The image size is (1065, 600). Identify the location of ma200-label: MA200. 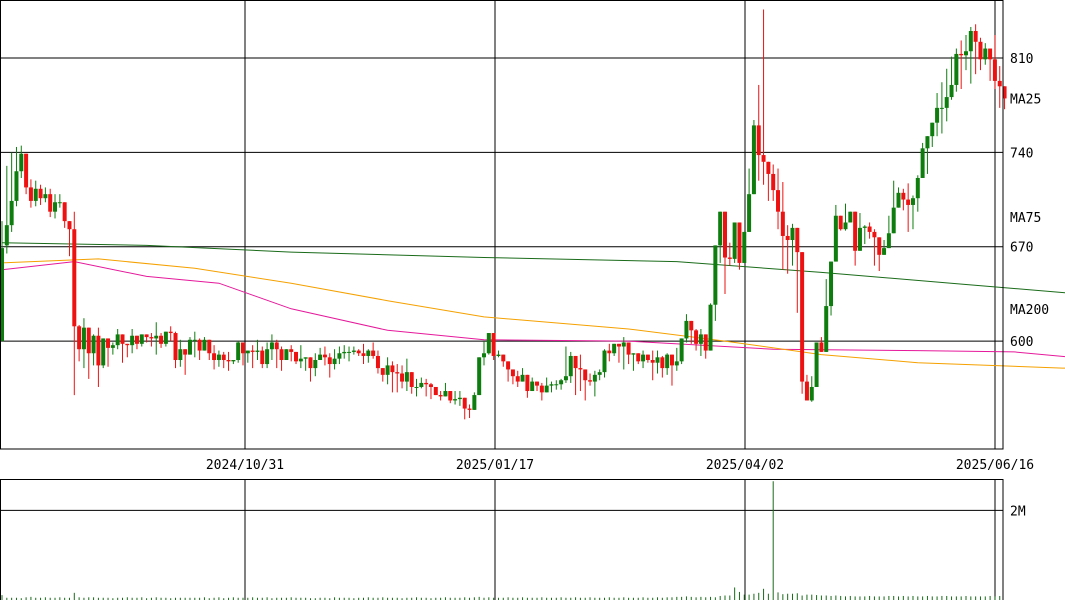
(1029, 310).